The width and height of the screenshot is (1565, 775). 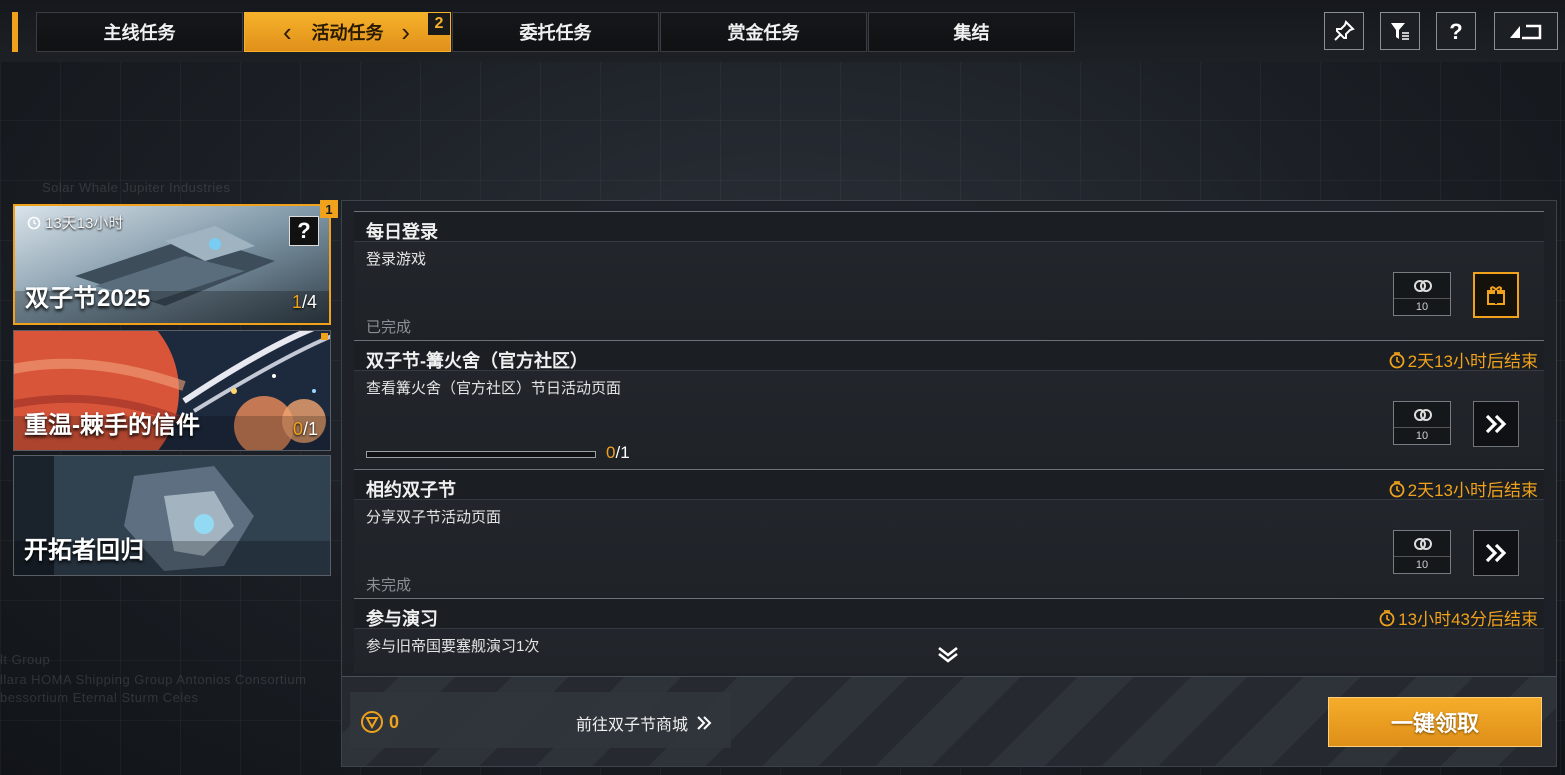 I want to click on task-name: 参与演习, so click(x=402, y=619).